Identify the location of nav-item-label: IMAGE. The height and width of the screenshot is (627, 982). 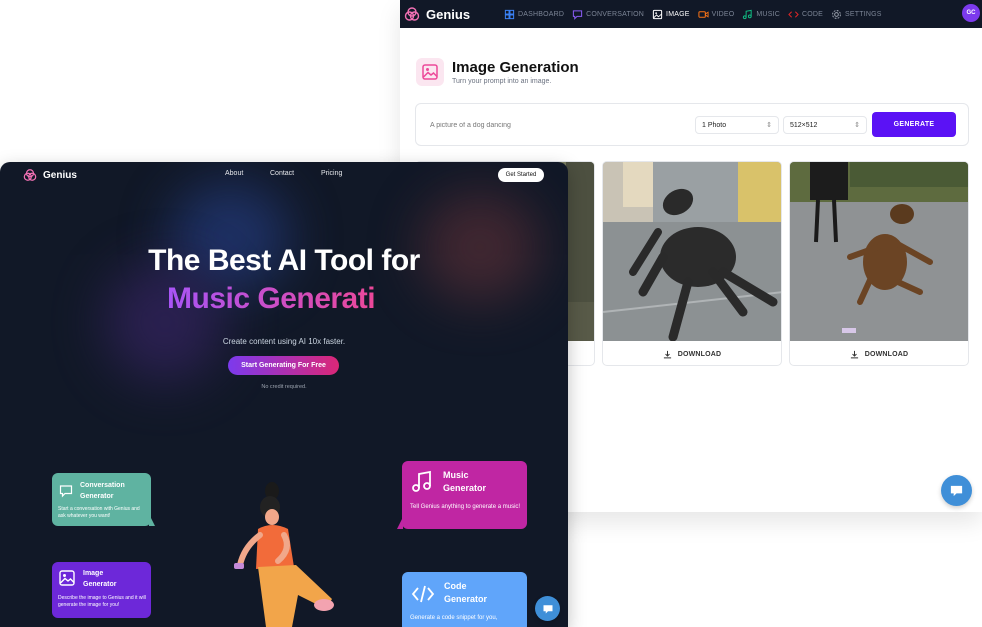
(678, 14).